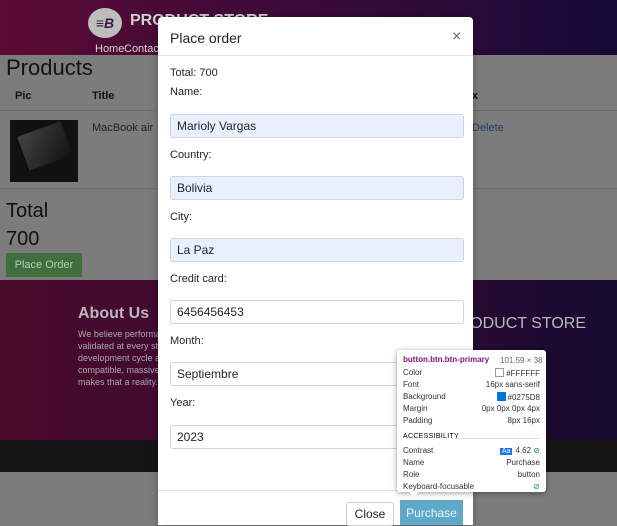  Describe the element at coordinates (118, 382) in the screenshot. I see `about-line: makes that a reality.` at that location.